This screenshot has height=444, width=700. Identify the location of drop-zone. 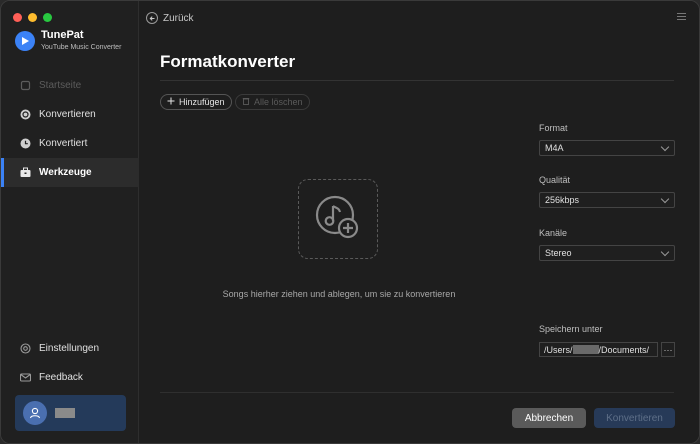
(338, 219).